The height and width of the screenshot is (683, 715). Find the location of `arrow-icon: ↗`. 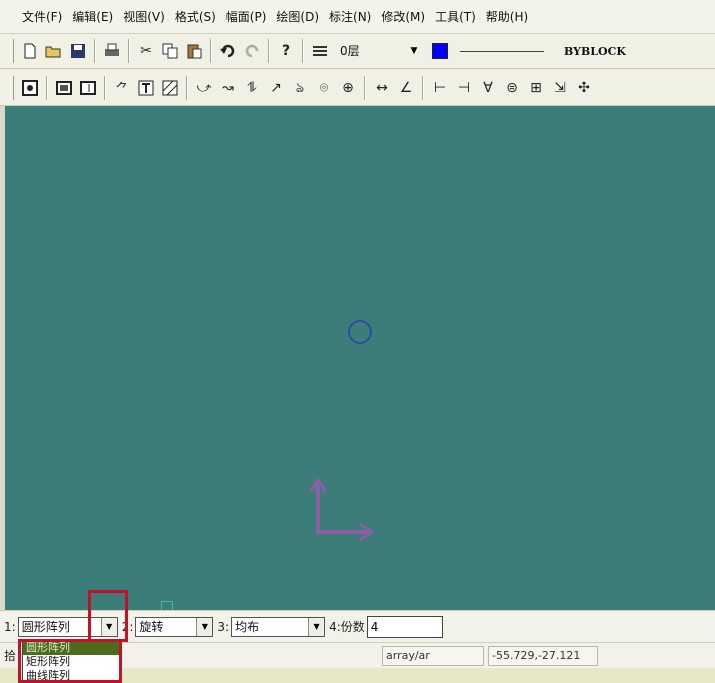

arrow-icon: ↗ is located at coordinates (276, 88).